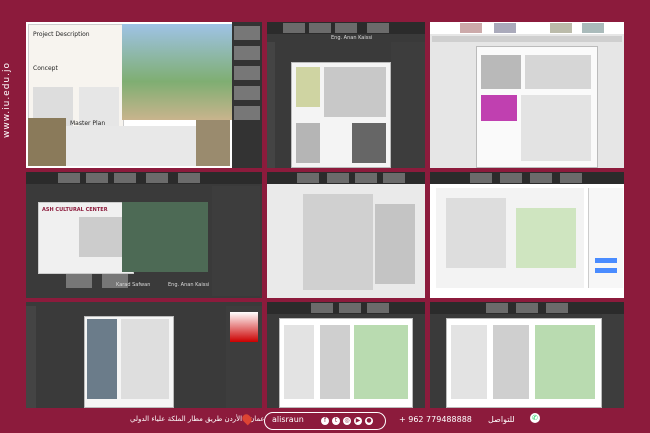 The height and width of the screenshot is (433, 650). What do you see at coordinates (605, 238) in the screenshot?
I see `side-panel` at bounding box center [605, 238].